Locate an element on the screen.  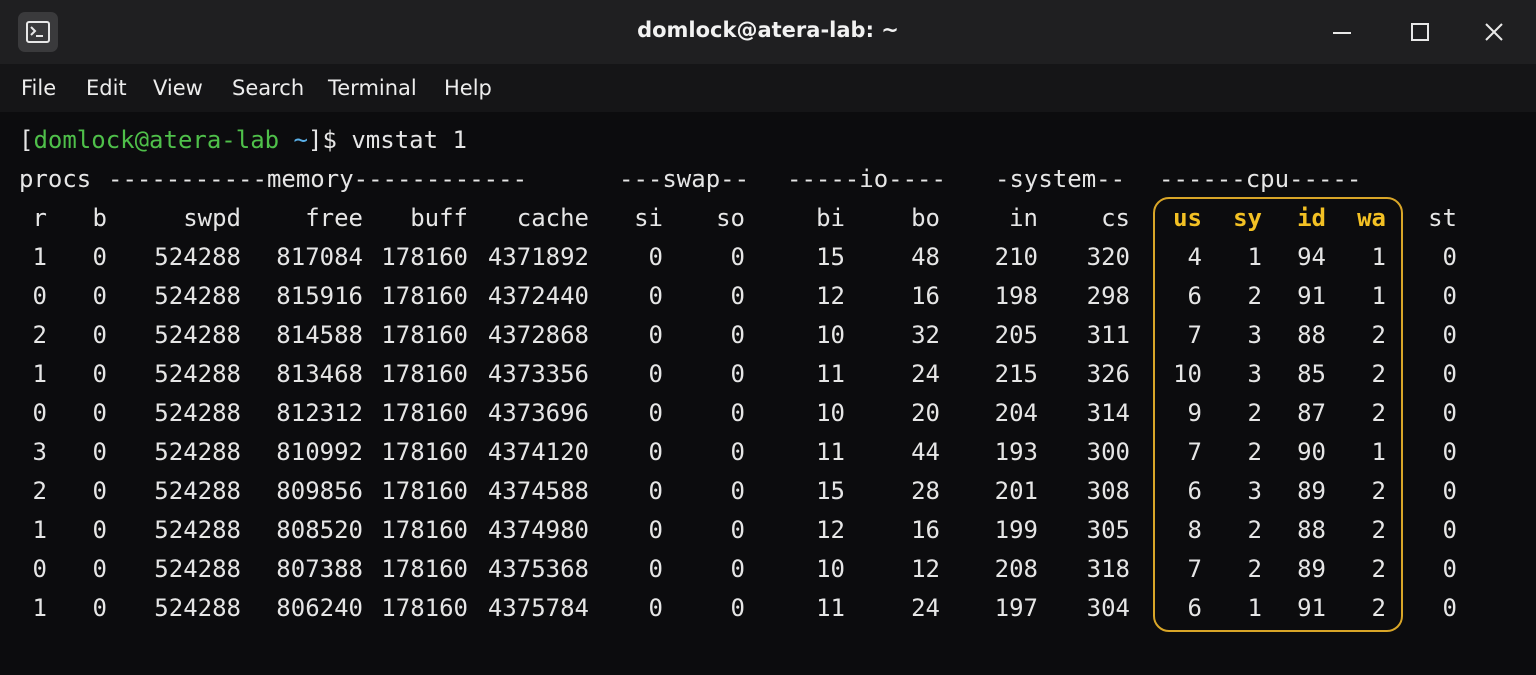
menu-terminal: Terminal is located at coordinates (372, 88).